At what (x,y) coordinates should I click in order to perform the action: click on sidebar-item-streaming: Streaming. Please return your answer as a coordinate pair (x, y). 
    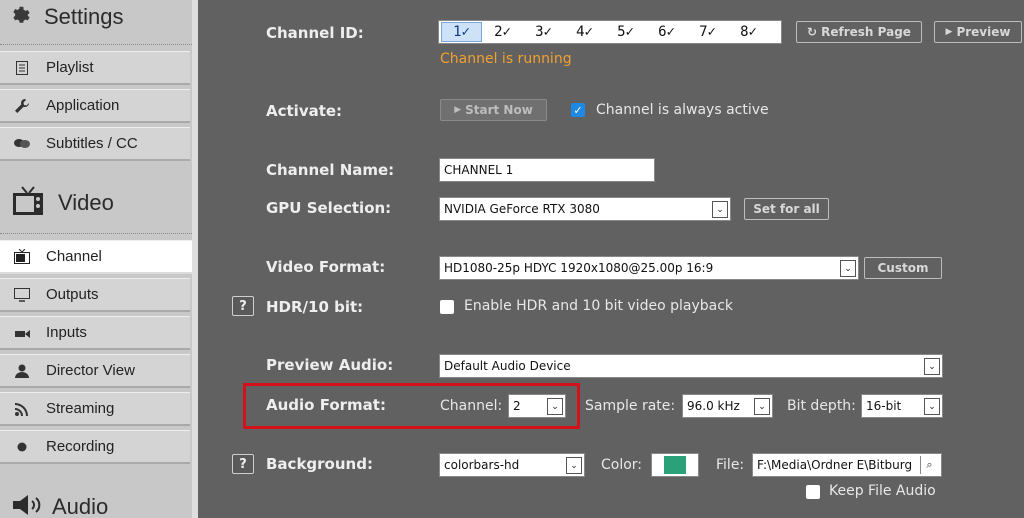
    Looking at the image, I should click on (95, 409).